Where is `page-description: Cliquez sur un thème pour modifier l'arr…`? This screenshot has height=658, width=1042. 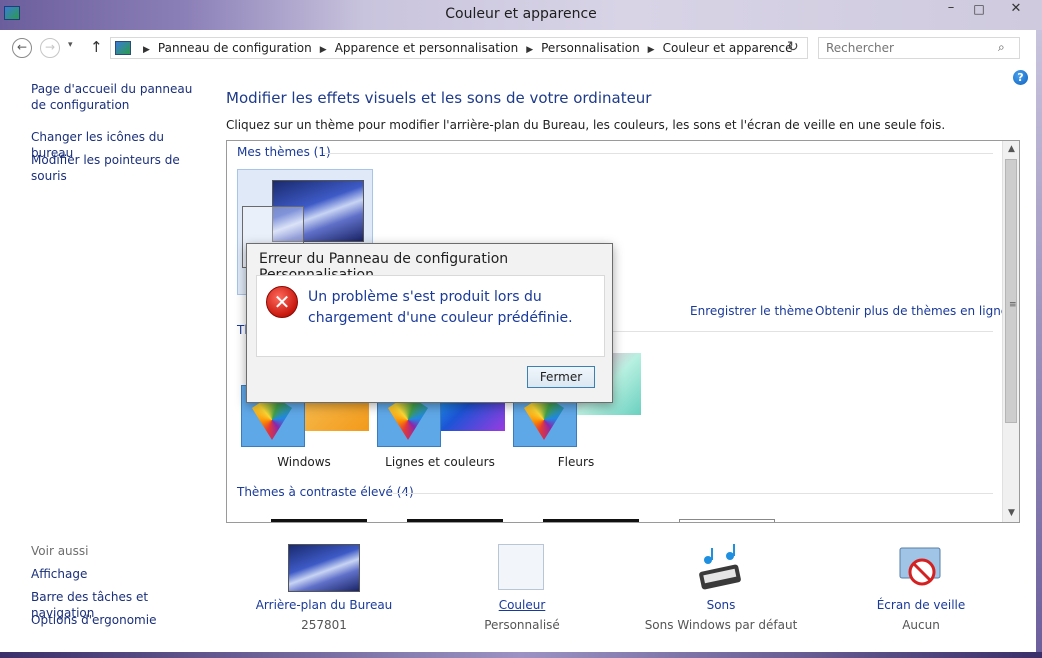
page-description: Cliquez sur un thème pour modifier l'arr… is located at coordinates (586, 125).